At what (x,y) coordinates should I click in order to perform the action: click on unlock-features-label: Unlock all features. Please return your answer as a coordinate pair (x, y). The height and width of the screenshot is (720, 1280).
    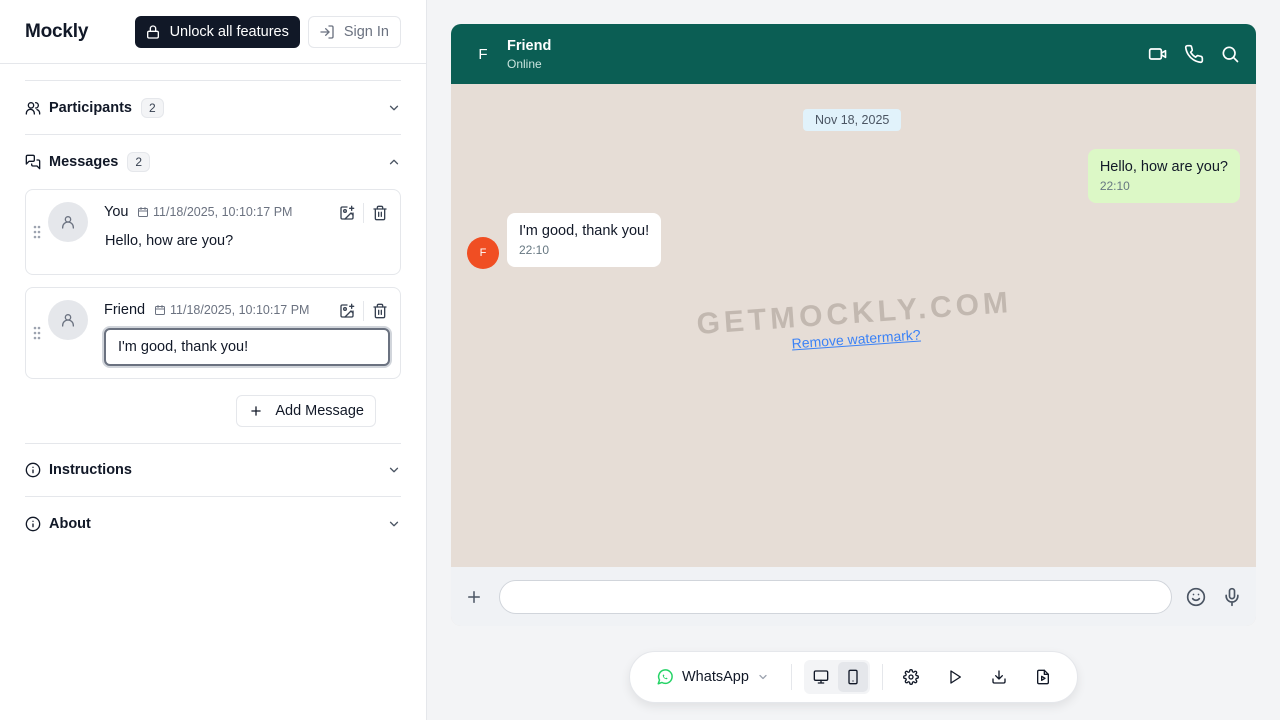
    Looking at the image, I should click on (229, 31).